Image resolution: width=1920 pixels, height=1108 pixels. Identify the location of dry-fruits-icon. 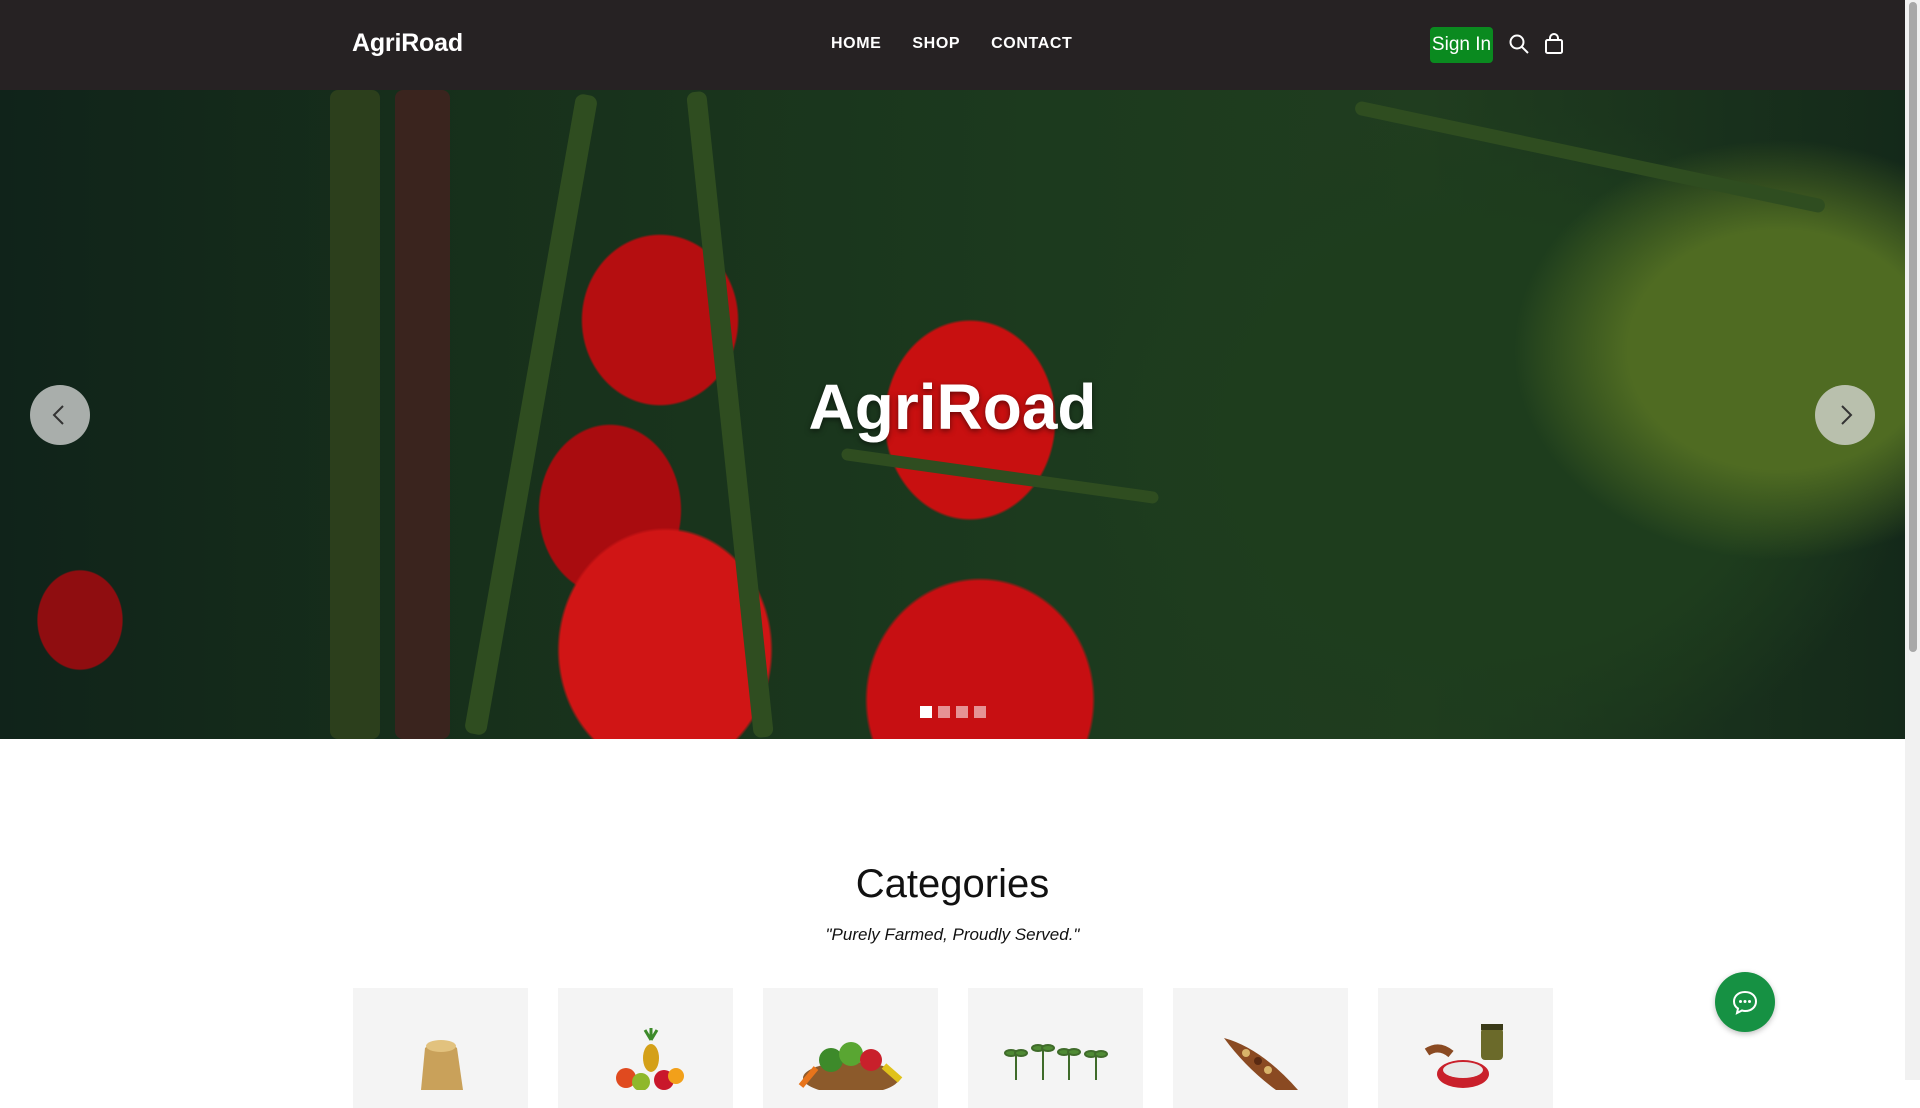
(1260, 1064).